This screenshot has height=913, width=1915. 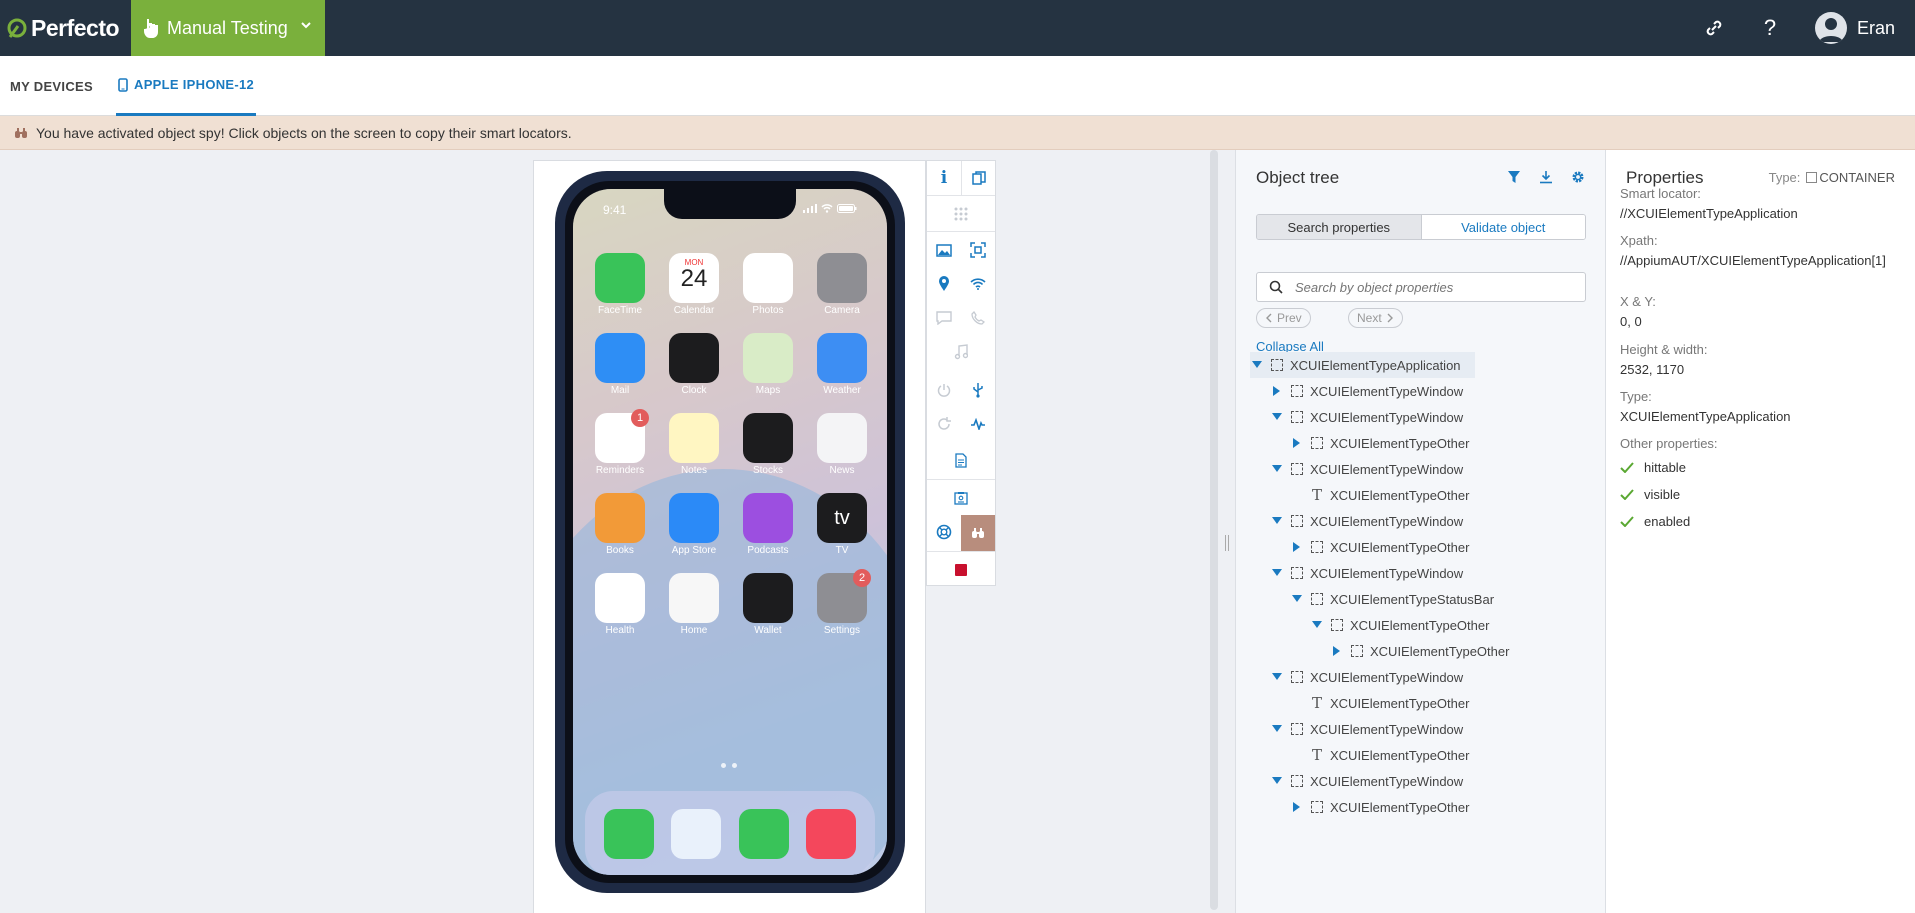 I want to click on calendar-icon: MON 24 Calendar, so click(x=694, y=284).